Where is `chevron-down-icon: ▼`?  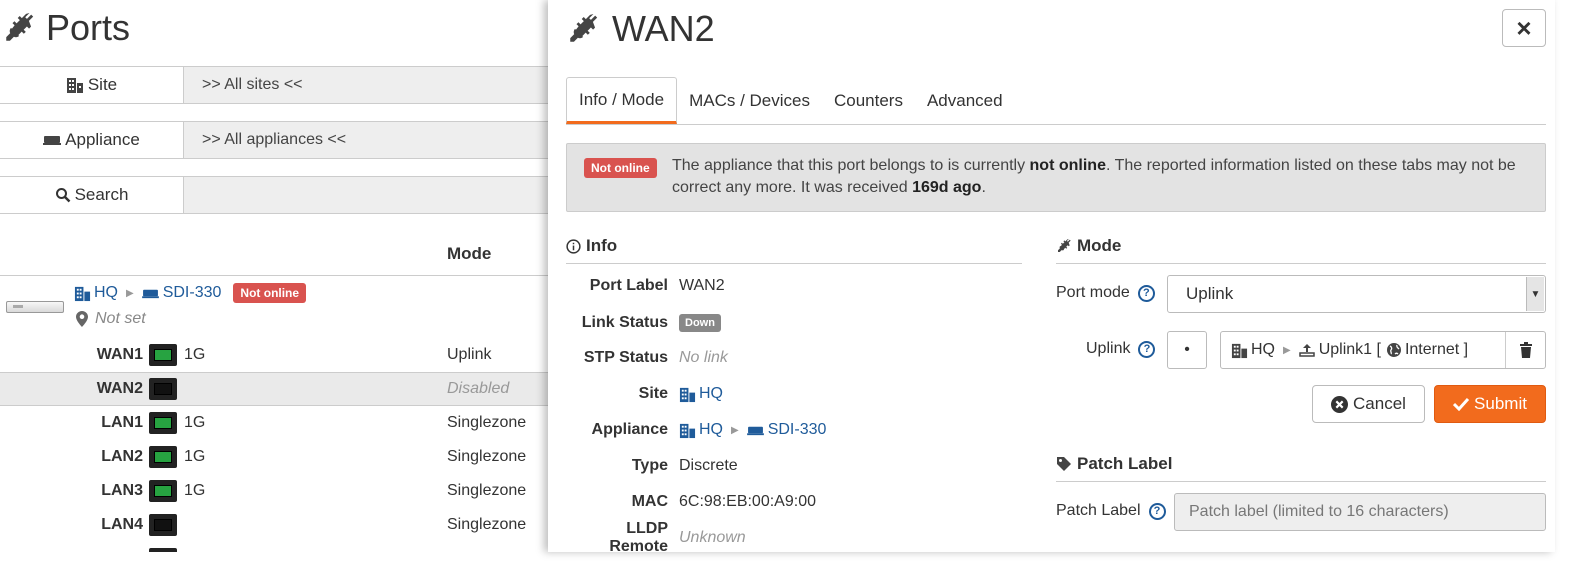 chevron-down-icon: ▼ is located at coordinates (1535, 294).